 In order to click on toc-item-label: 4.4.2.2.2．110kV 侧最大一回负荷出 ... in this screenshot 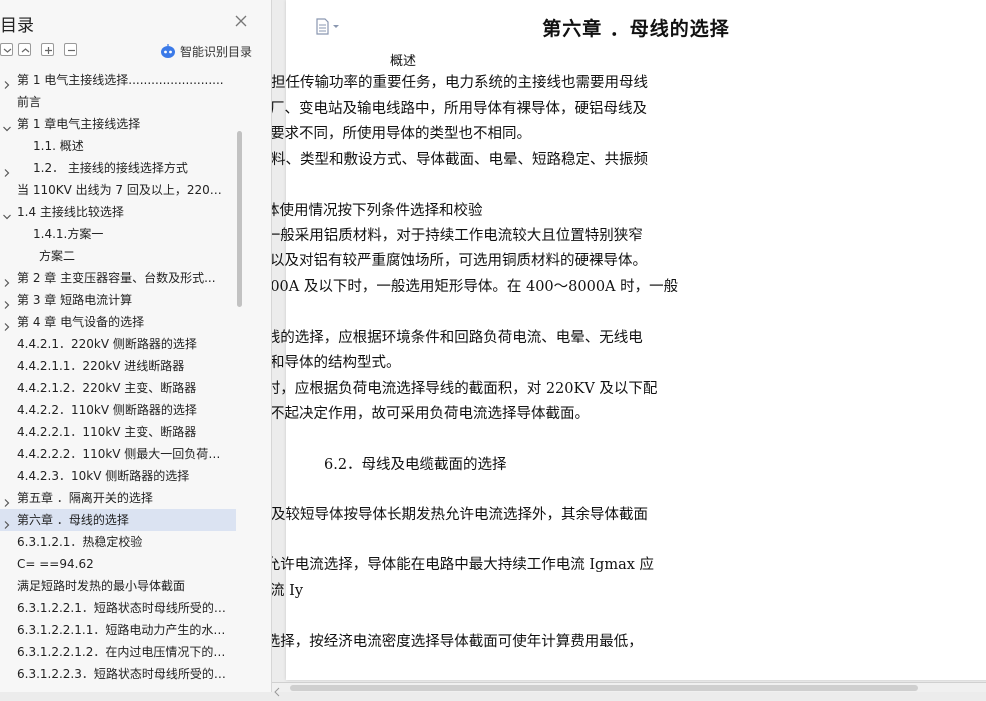, I will do `click(122, 454)`.